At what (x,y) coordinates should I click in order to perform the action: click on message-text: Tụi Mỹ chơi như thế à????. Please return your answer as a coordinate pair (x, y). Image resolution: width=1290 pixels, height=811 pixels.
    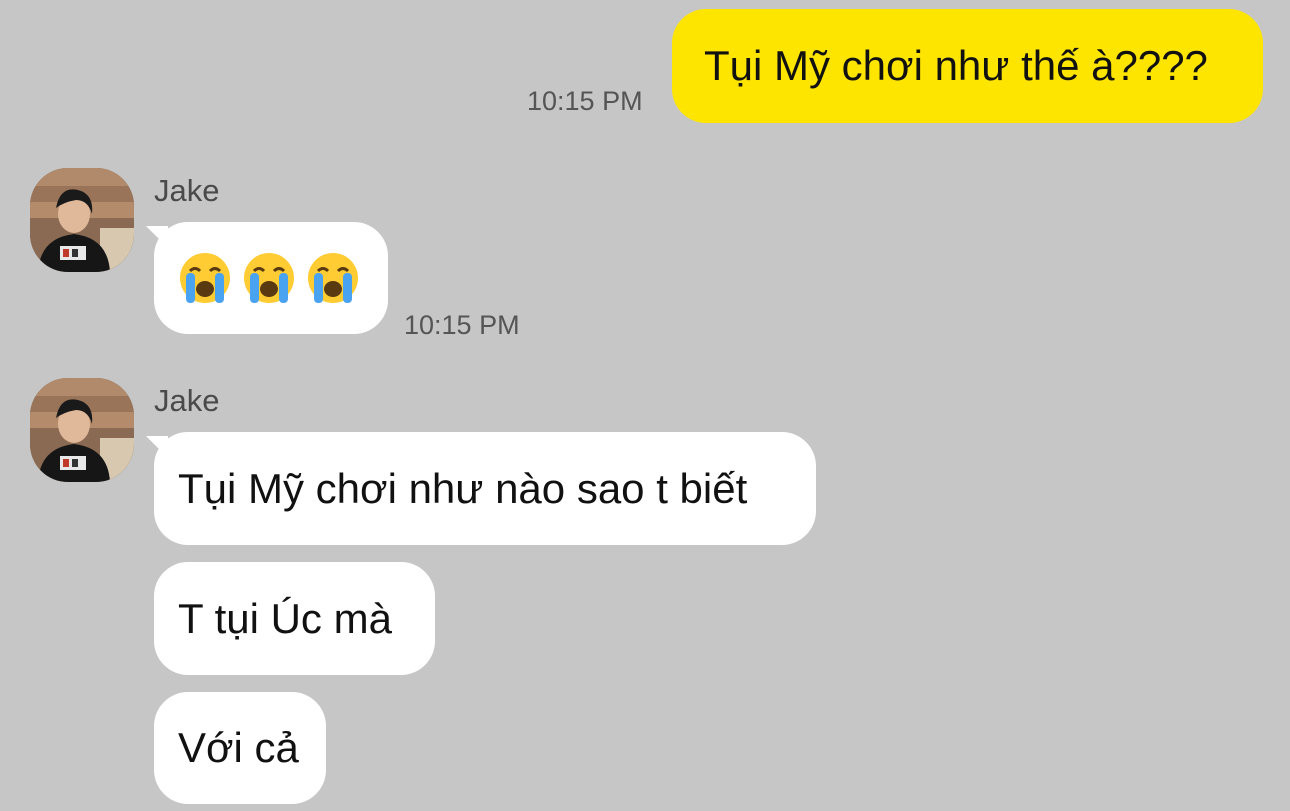
    Looking at the image, I should click on (956, 65).